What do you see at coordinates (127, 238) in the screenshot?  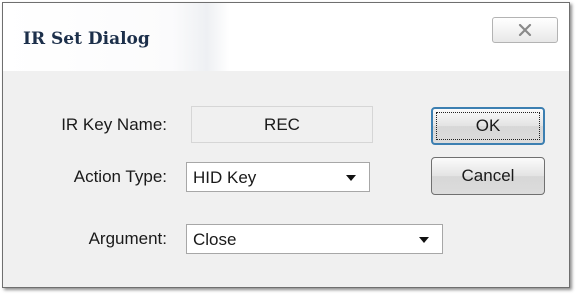 I see `argument-label: Argument:` at bounding box center [127, 238].